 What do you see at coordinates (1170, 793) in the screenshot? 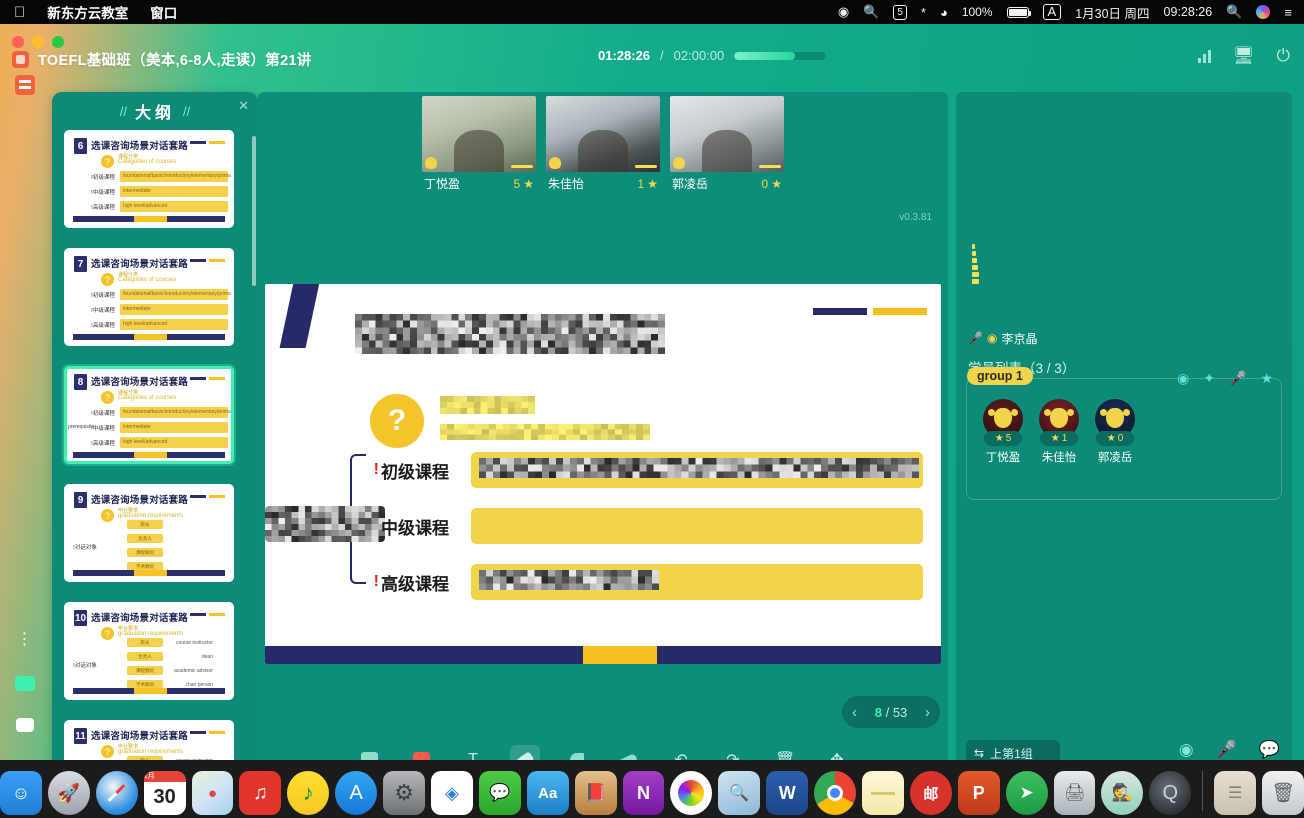
I see `quicktime-icon: Q` at bounding box center [1170, 793].